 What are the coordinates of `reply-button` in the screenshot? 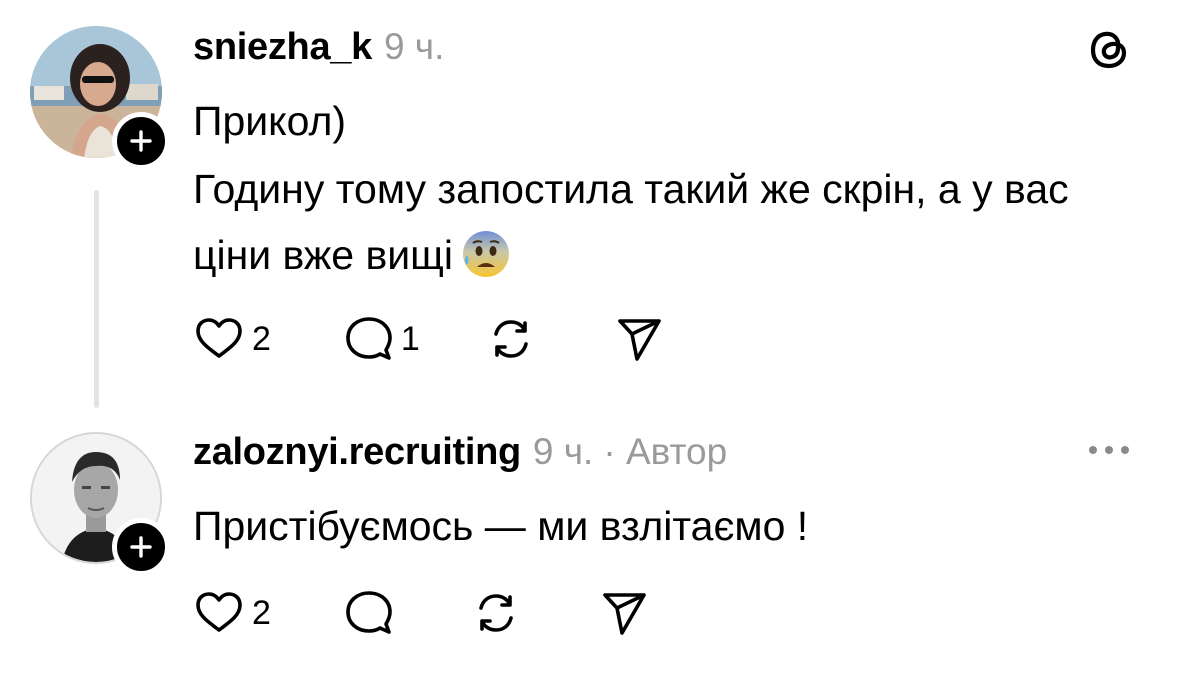 It's located at (368, 613).